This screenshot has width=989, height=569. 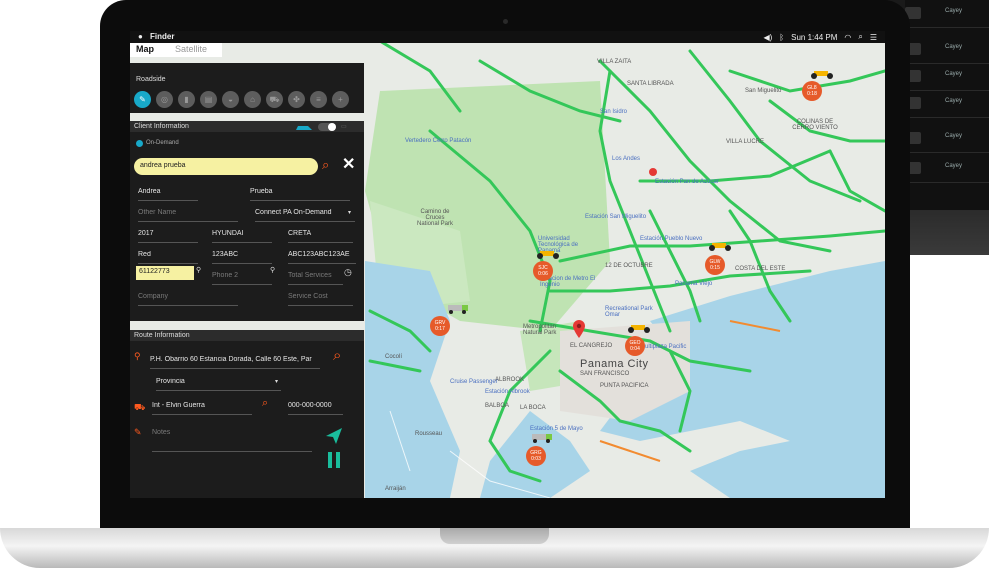 What do you see at coordinates (168, 194) in the screenshot?
I see `first-name-field: Andrea` at bounding box center [168, 194].